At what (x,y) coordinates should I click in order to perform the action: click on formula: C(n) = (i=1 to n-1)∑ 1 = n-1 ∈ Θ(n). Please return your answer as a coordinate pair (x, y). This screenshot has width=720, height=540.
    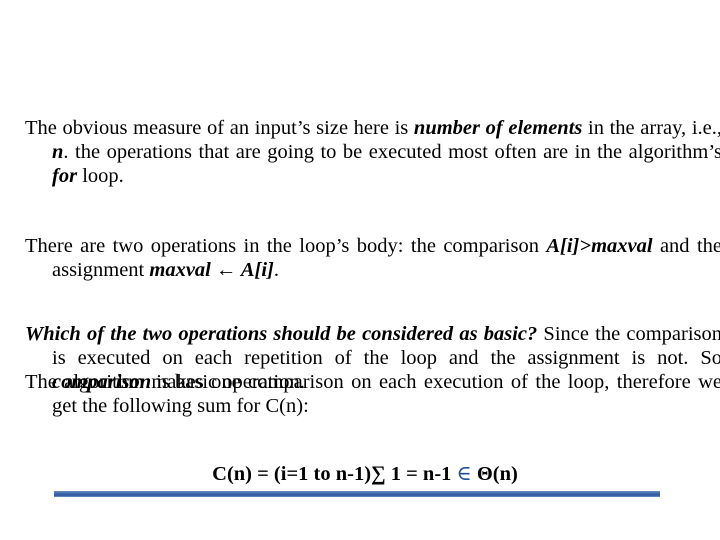
    Looking at the image, I should click on (360, 474).